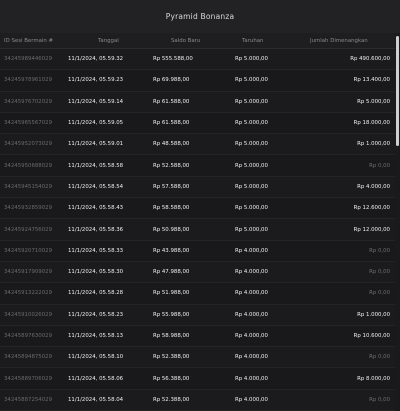 The width and height of the screenshot is (400, 411). What do you see at coordinates (373, 314) in the screenshot?
I see `win-amount-cell: Rp 1.000,00` at bounding box center [373, 314].